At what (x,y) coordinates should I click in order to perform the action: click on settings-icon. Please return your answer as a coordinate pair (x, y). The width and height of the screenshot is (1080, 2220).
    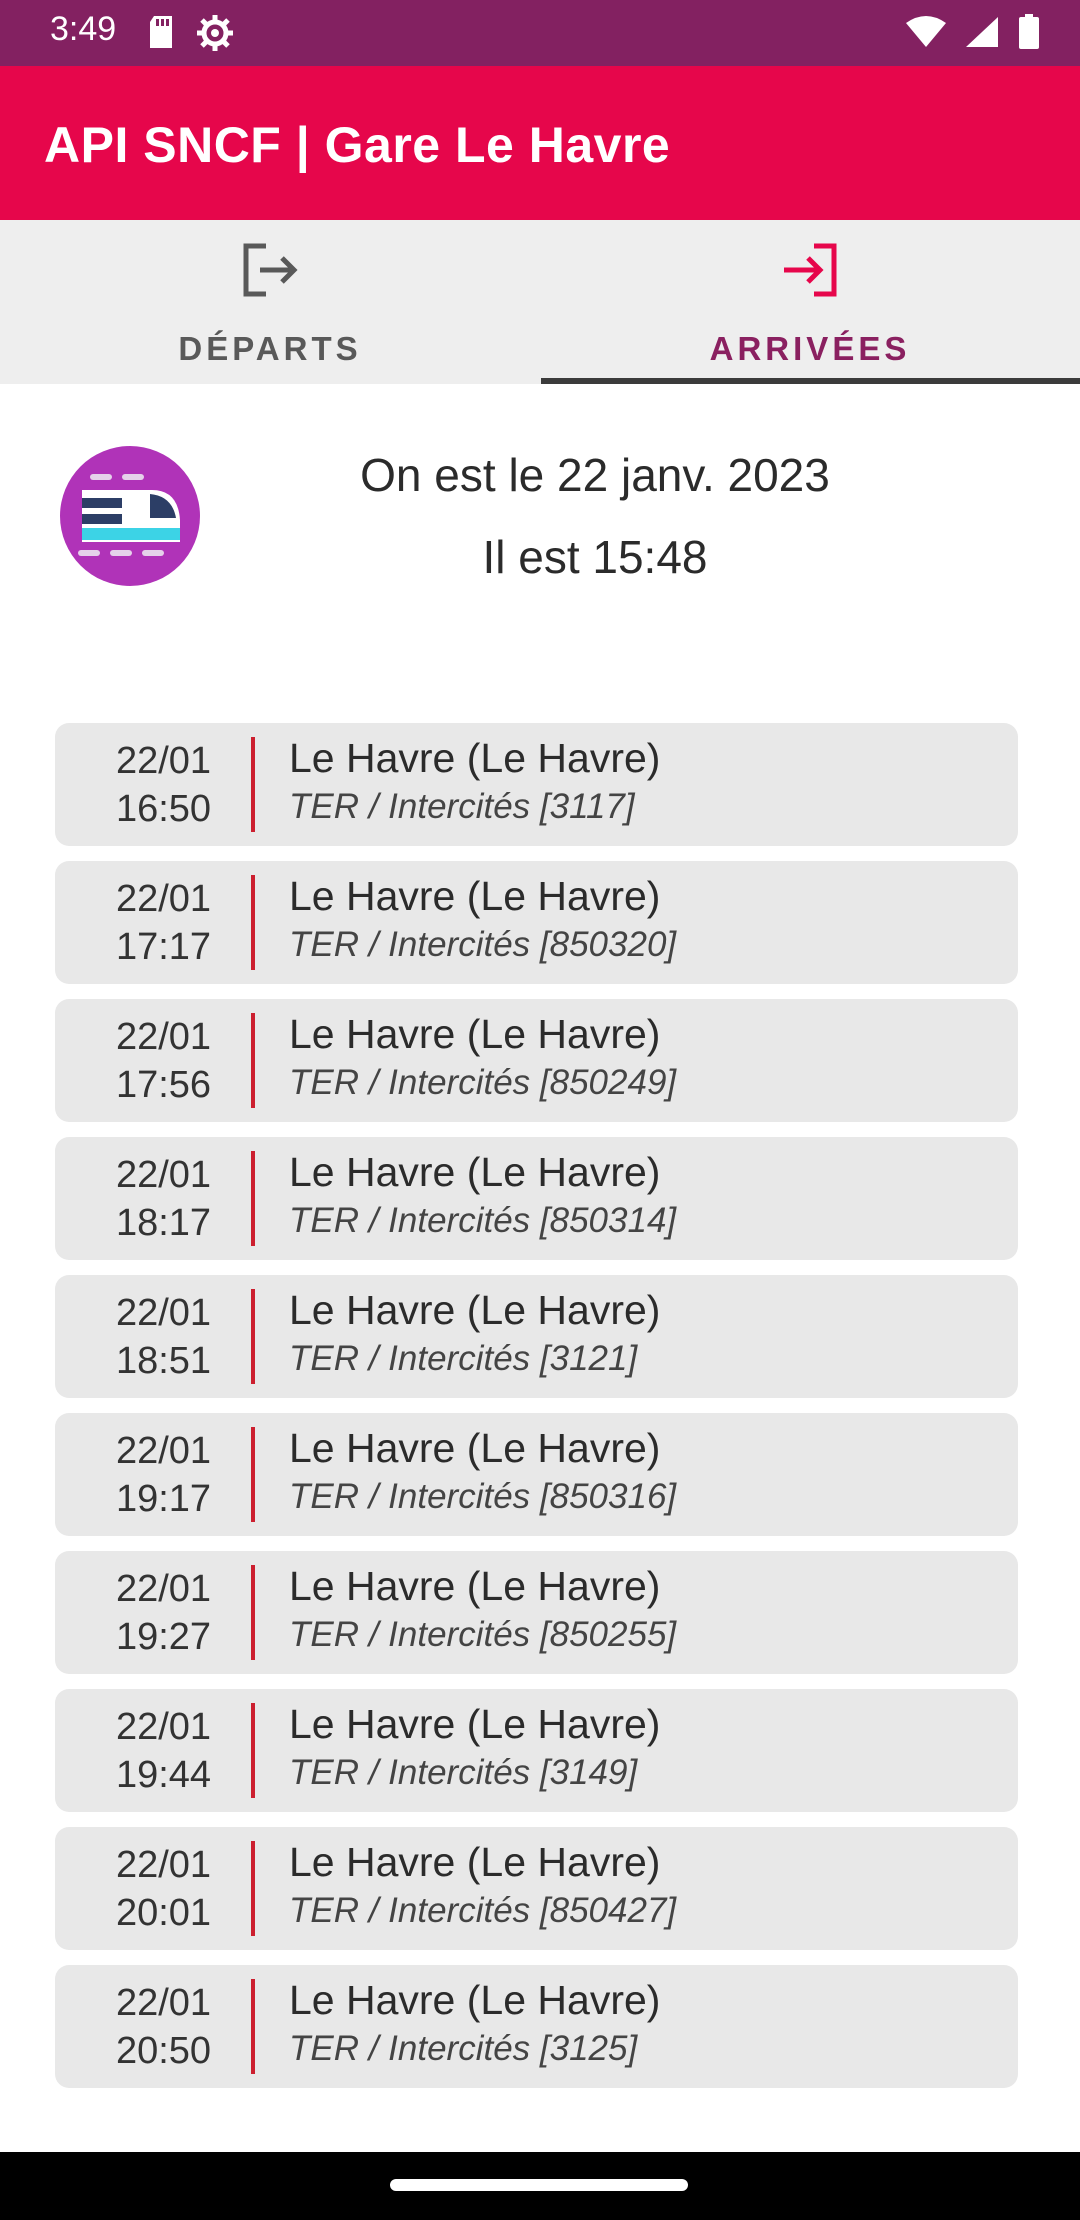
    Looking at the image, I should click on (215, 35).